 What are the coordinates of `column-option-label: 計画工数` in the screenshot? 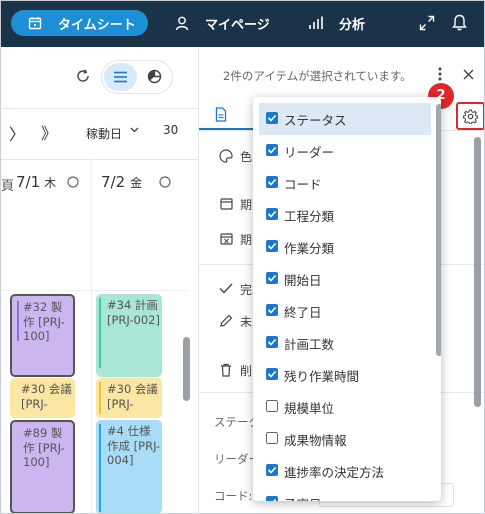 It's located at (309, 344).